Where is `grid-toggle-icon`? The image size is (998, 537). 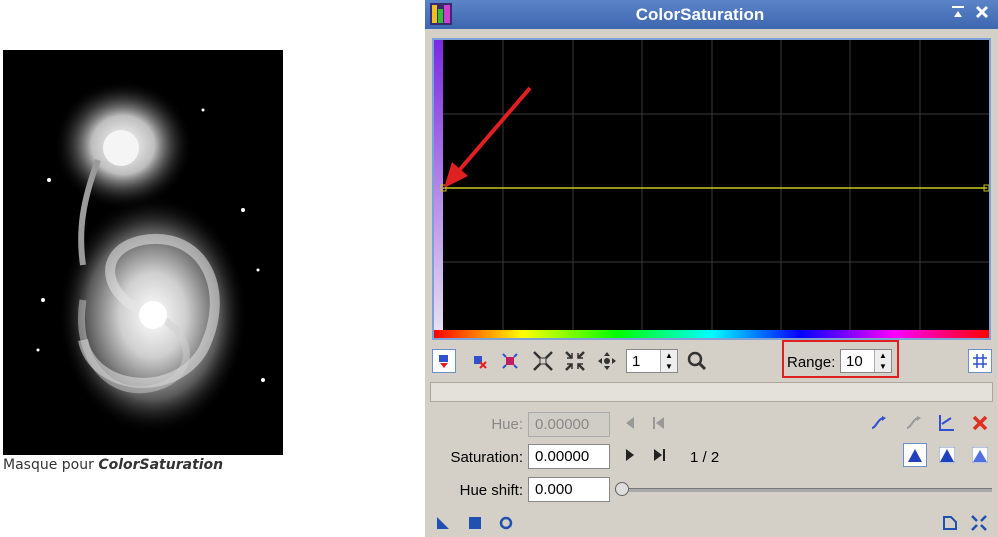
grid-toggle-icon is located at coordinates (980, 361).